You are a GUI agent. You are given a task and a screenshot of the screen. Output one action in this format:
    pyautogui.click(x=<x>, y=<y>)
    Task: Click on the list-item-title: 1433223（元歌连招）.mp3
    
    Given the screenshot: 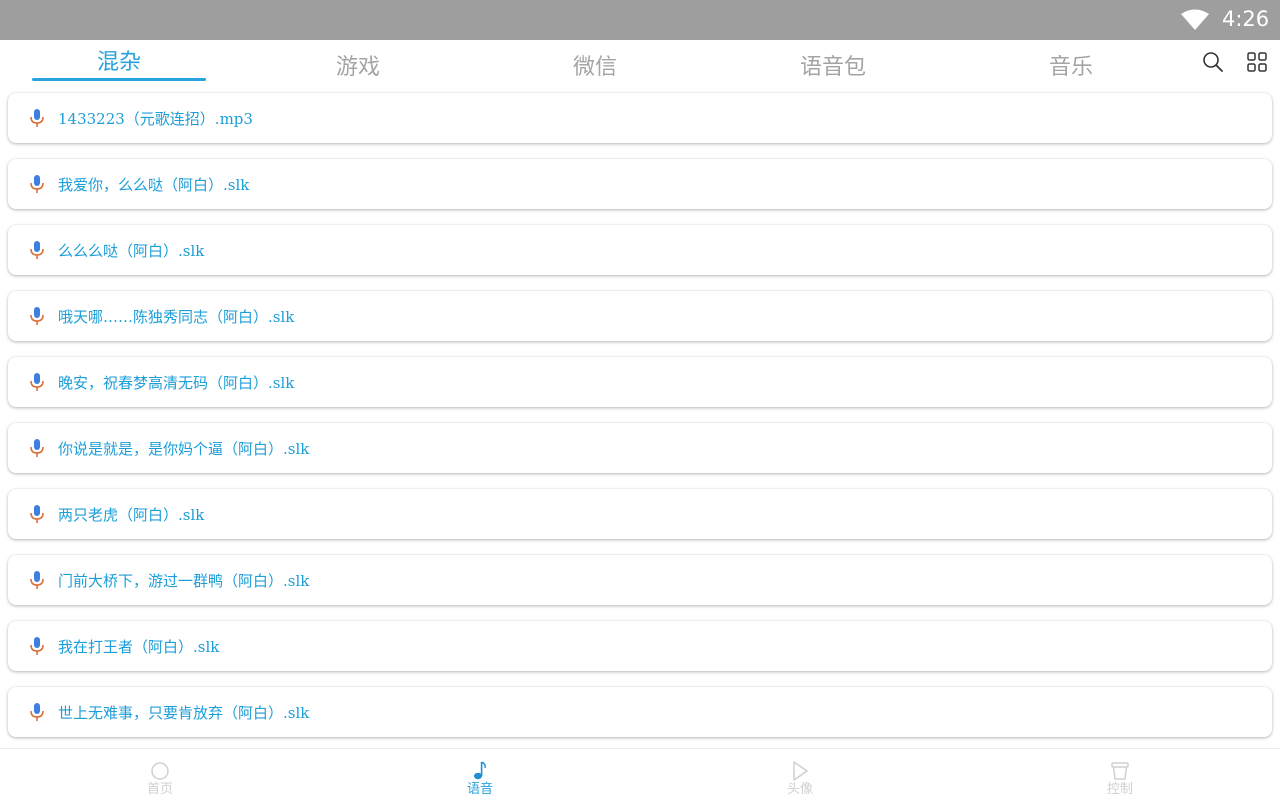 What is the action you would take?
    pyautogui.click(x=155, y=119)
    